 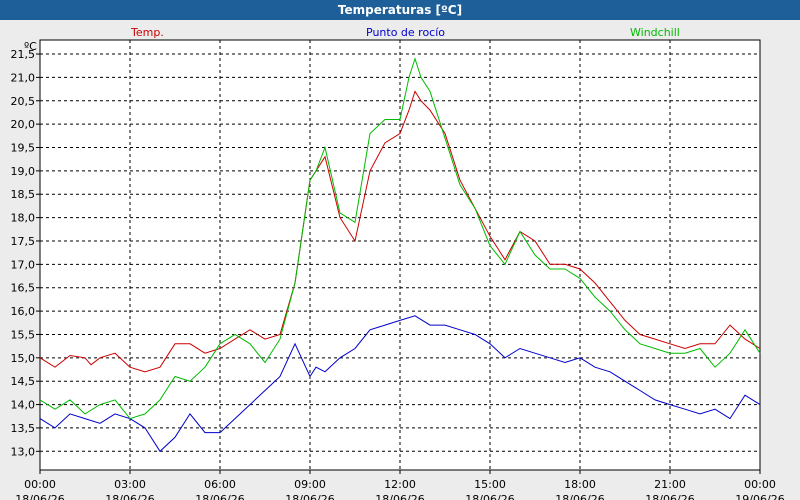 I want to click on legend-windchill: Windchill, so click(x=655, y=32).